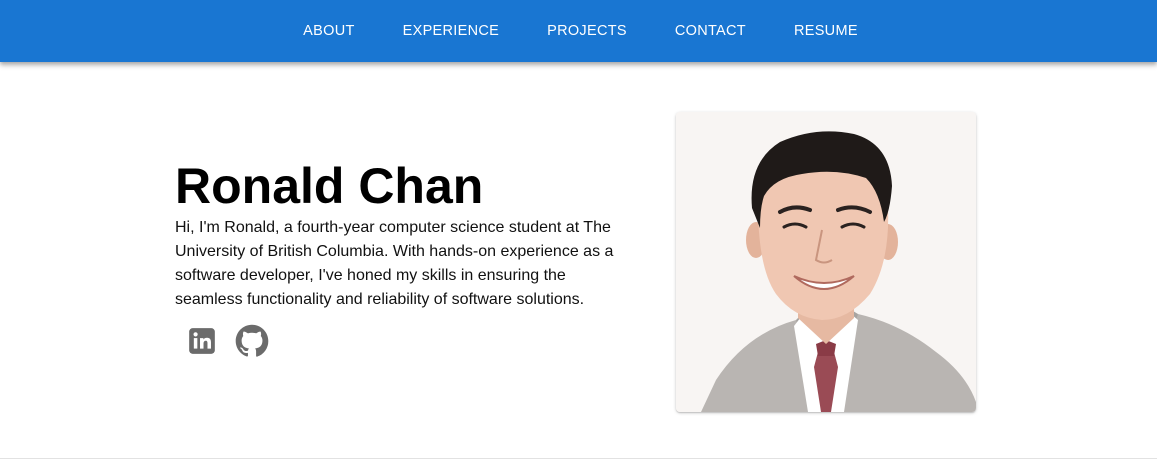  I want to click on github-icon, so click(252, 340).